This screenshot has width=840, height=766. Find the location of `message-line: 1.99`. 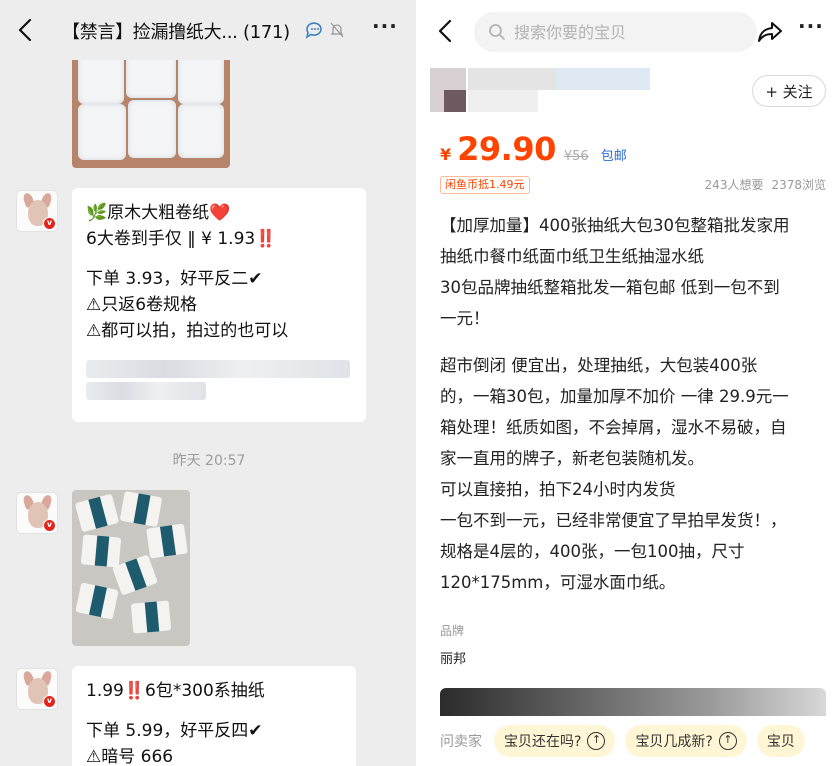

message-line: 1.99 is located at coordinates (105, 691).